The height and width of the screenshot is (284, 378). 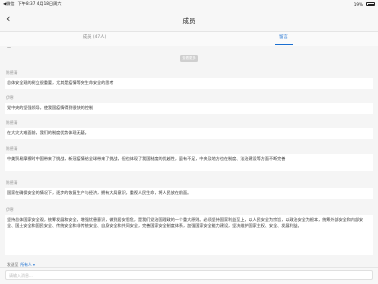 I want to click on tab-members: 成员 (47人), so click(x=94, y=39).